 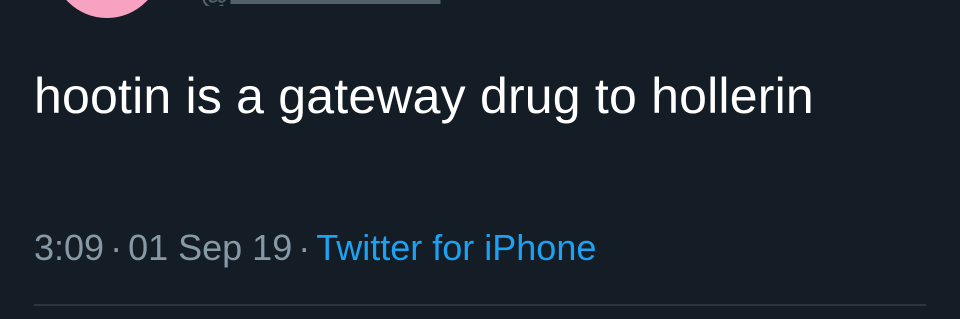 What do you see at coordinates (350, 3) in the screenshot?
I see `user-handle: @▬▬▬▬▬▬▬` at bounding box center [350, 3].